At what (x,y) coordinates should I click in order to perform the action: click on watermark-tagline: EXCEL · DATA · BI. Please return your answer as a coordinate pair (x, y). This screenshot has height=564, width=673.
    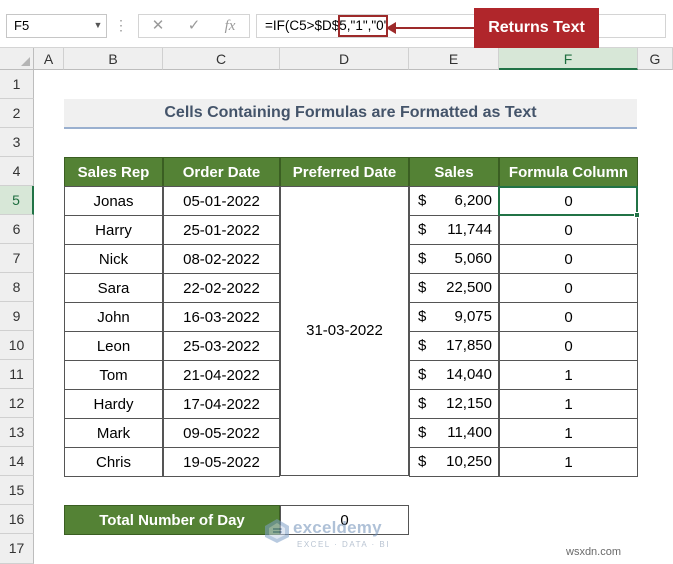
    Looking at the image, I should click on (343, 544).